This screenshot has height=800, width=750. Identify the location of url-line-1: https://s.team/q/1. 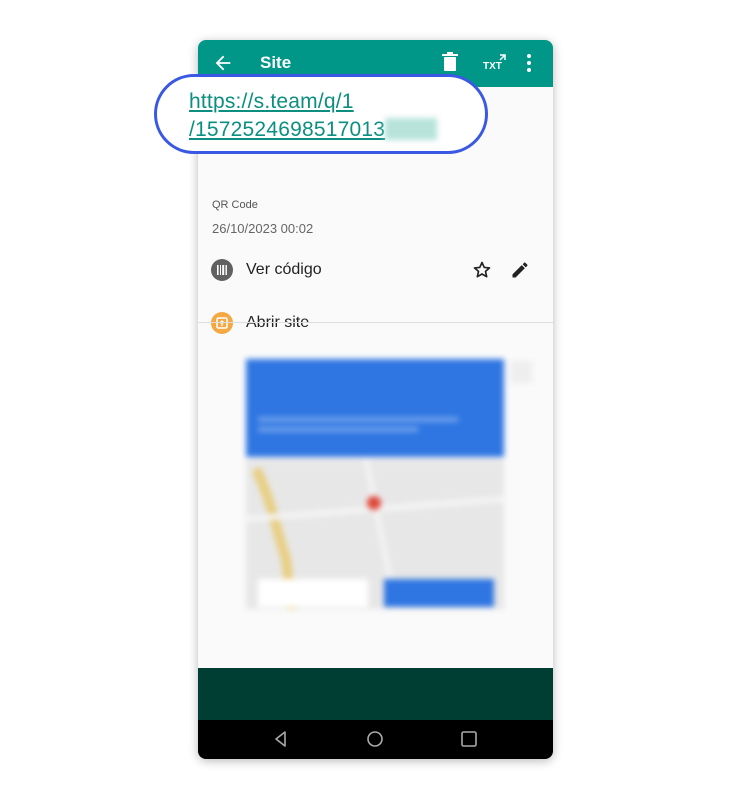
(271, 101).